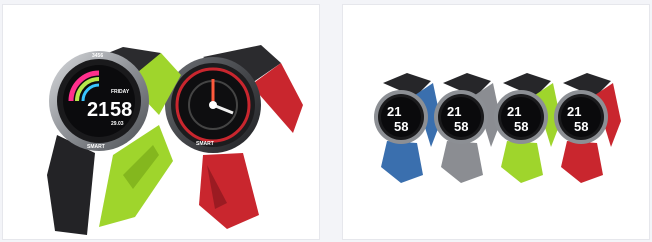  Describe the element at coordinates (96, 147) in the screenshot. I see `lime-watch-bezel-bottom: SMART` at that location.